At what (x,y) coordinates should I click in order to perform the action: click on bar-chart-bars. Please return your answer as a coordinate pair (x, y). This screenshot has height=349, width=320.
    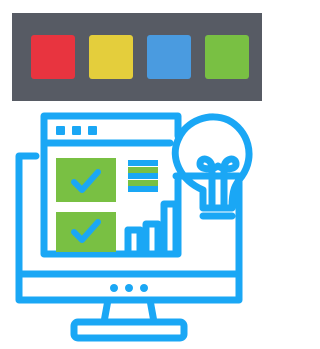
    Looking at the image, I should click on (152, 228).